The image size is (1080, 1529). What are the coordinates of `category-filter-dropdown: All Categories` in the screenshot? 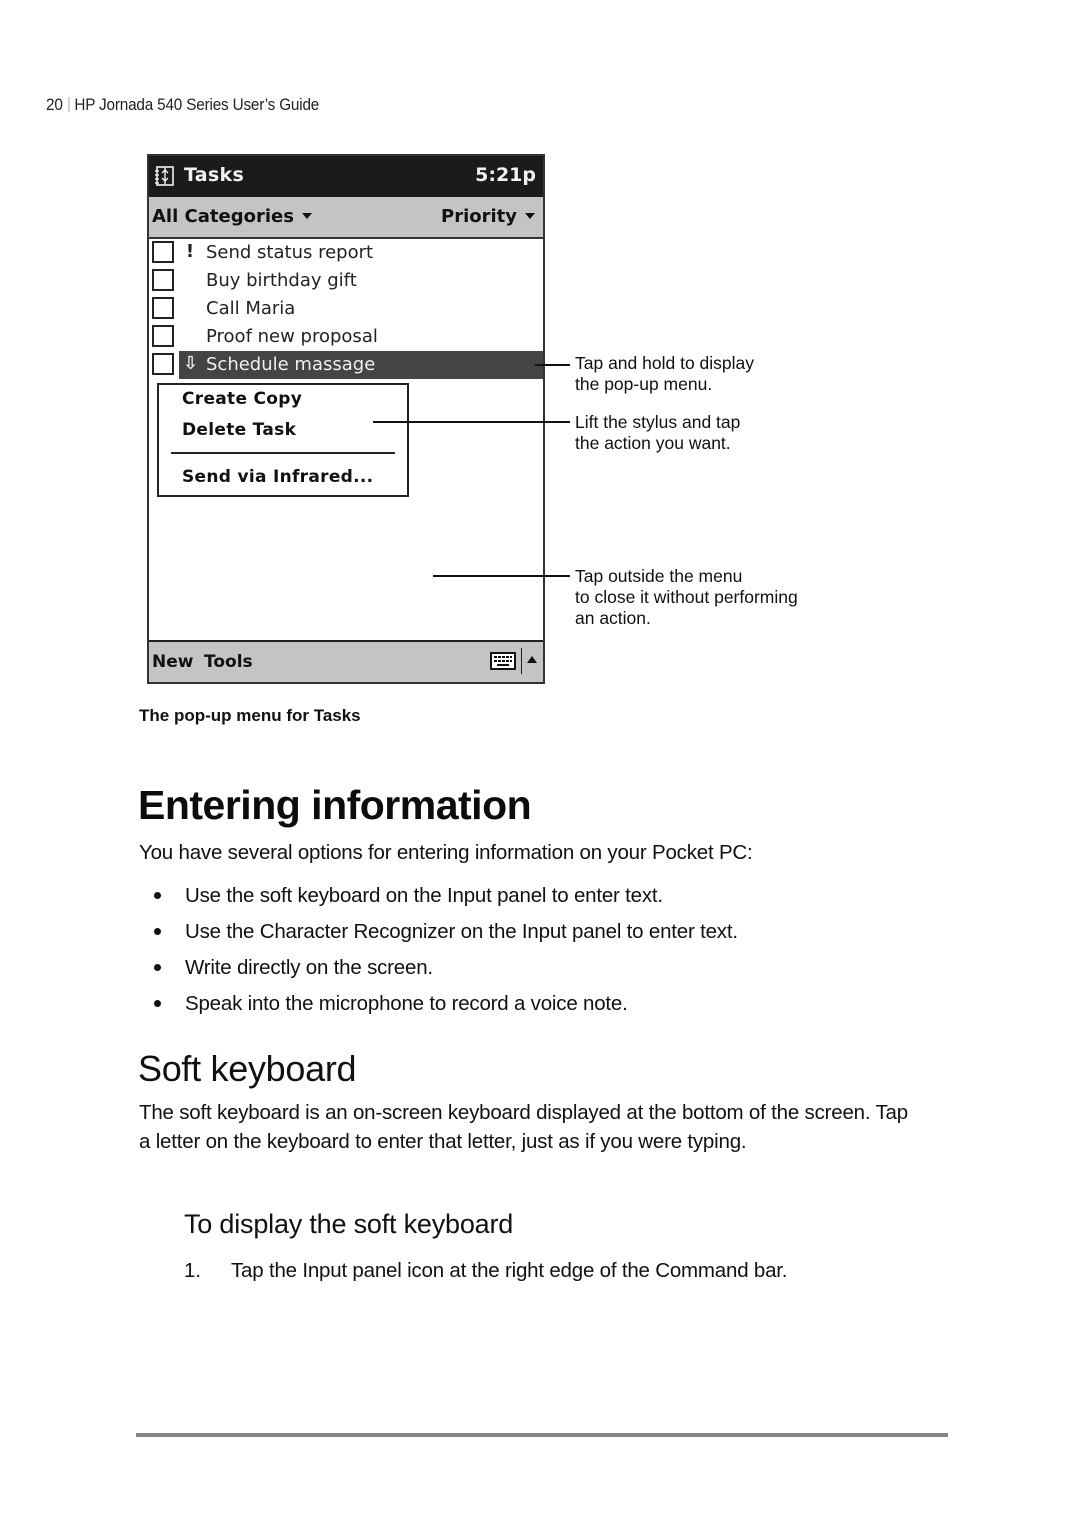 It's located at (232, 216).